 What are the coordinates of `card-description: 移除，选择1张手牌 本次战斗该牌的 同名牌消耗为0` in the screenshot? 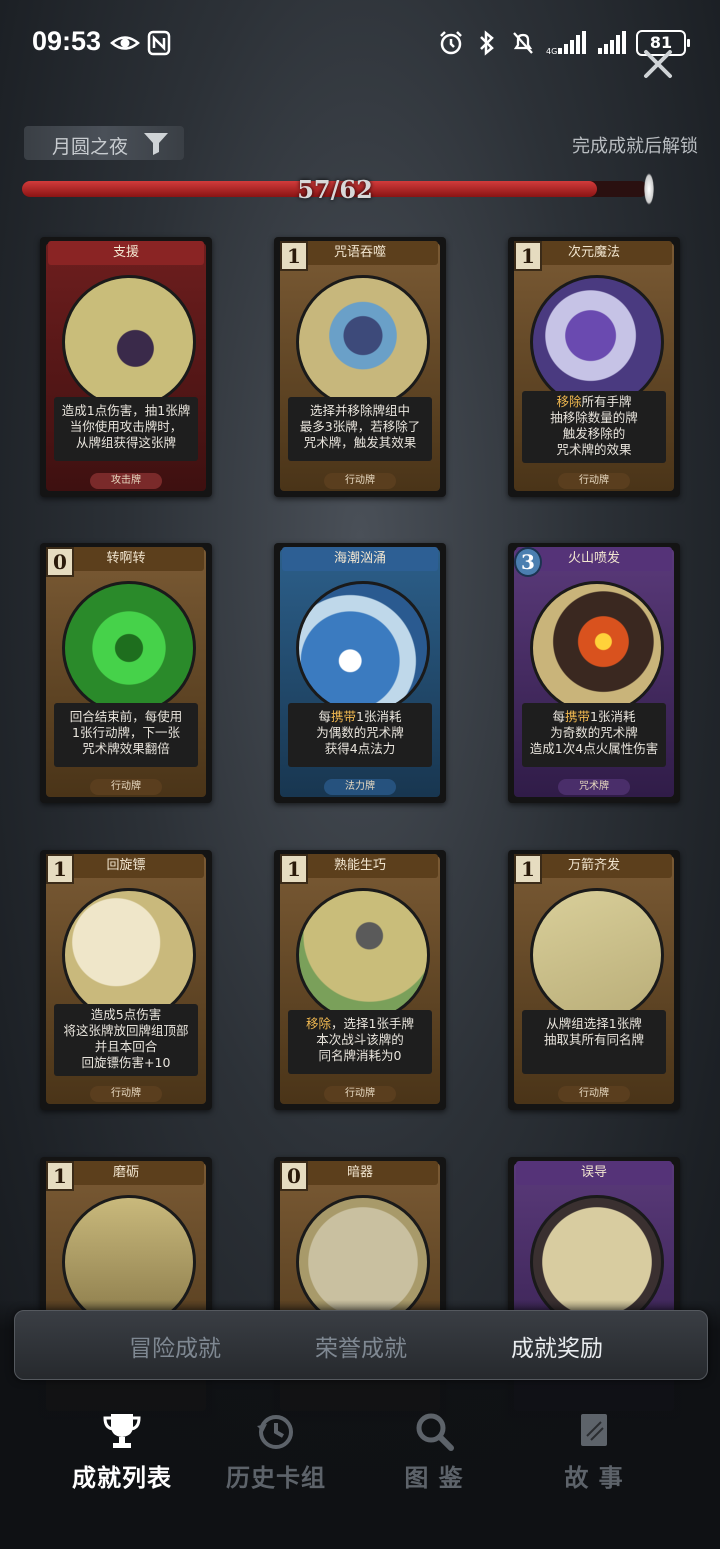 It's located at (360, 1042).